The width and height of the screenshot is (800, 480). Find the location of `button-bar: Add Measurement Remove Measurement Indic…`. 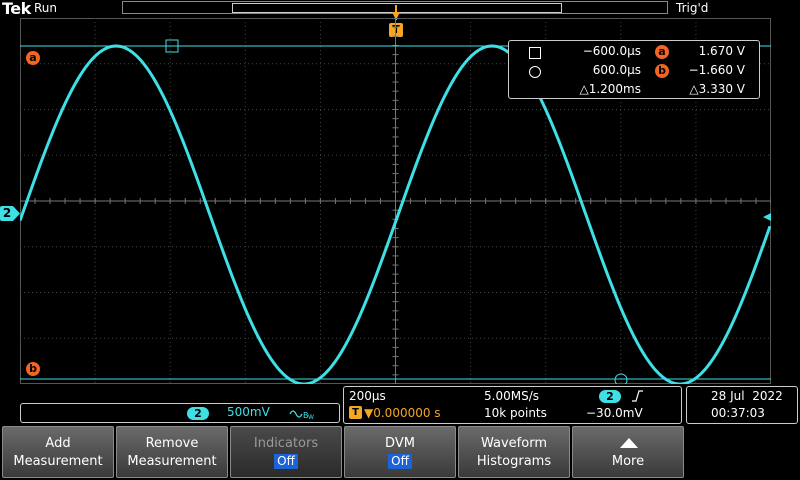

button-bar: Add Measurement Remove Measurement Indic… is located at coordinates (400, 453).